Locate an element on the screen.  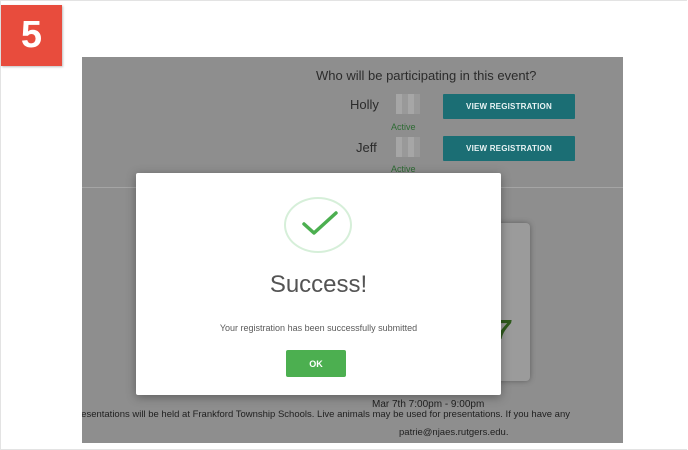
step-number-badge: 5 is located at coordinates (31, 35).